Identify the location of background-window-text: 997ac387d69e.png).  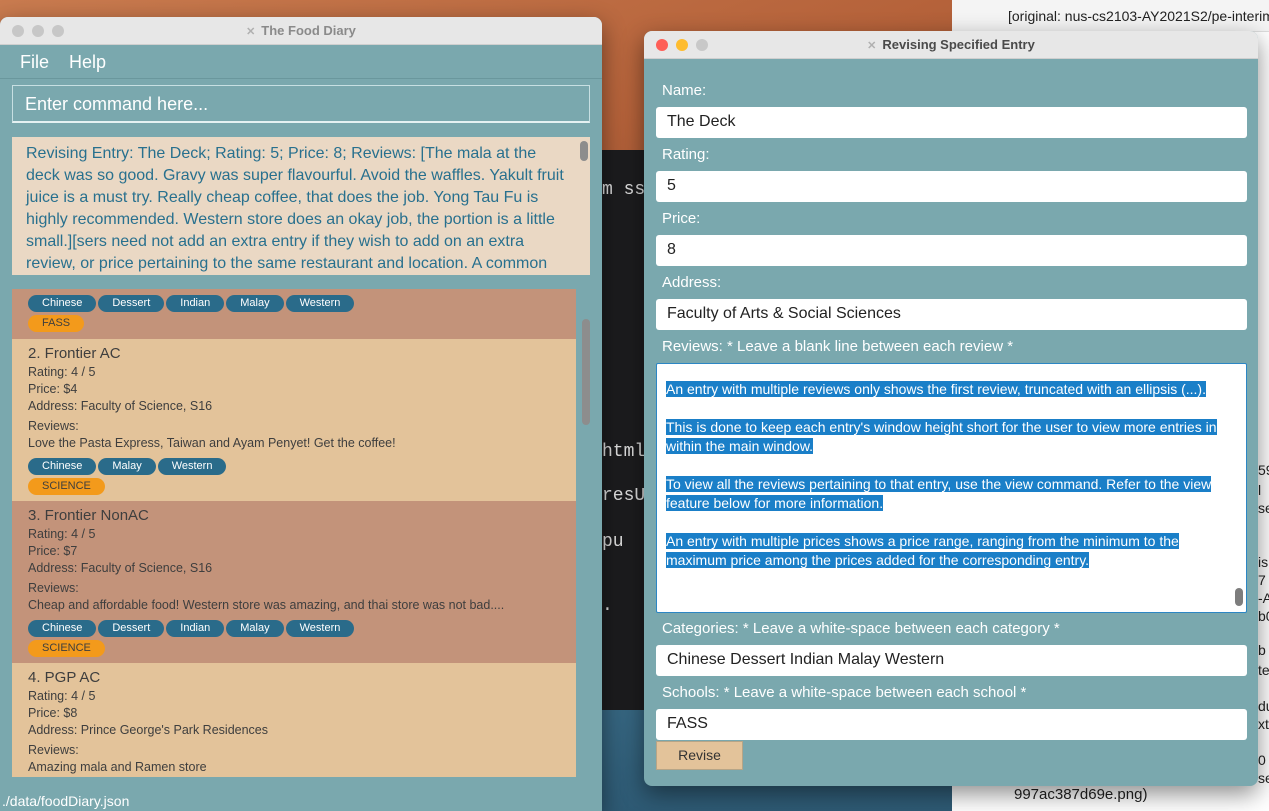
(1081, 794).